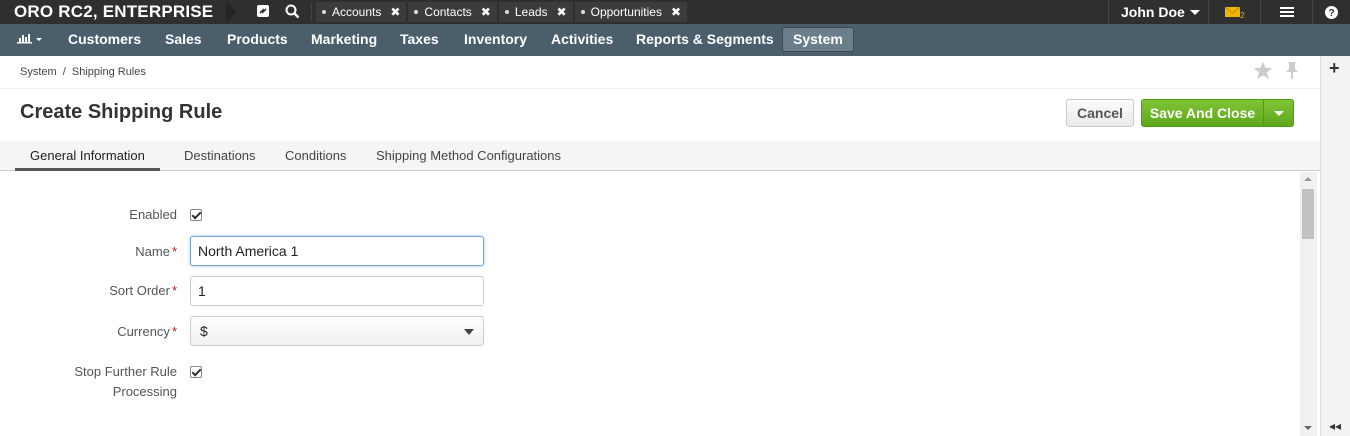 Image resolution: width=1350 pixels, height=436 pixels. What do you see at coordinates (357, 12) in the screenshot?
I see `pinned-tab-label: Accounts` at bounding box center [357, 12].